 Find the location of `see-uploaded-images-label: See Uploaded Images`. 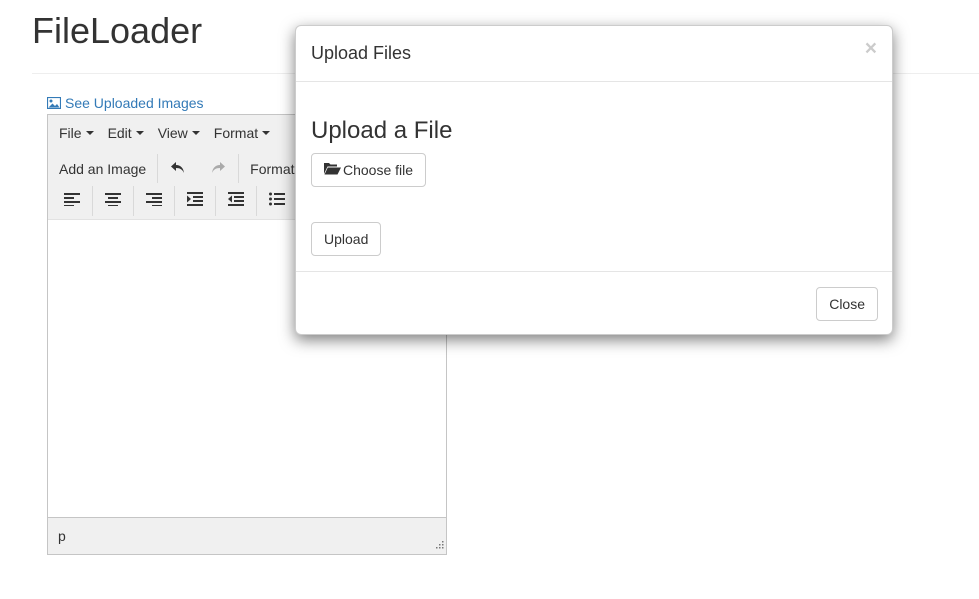

see-uploaded-images-label: See Uploaded Images is located at coordinates (134, 103).